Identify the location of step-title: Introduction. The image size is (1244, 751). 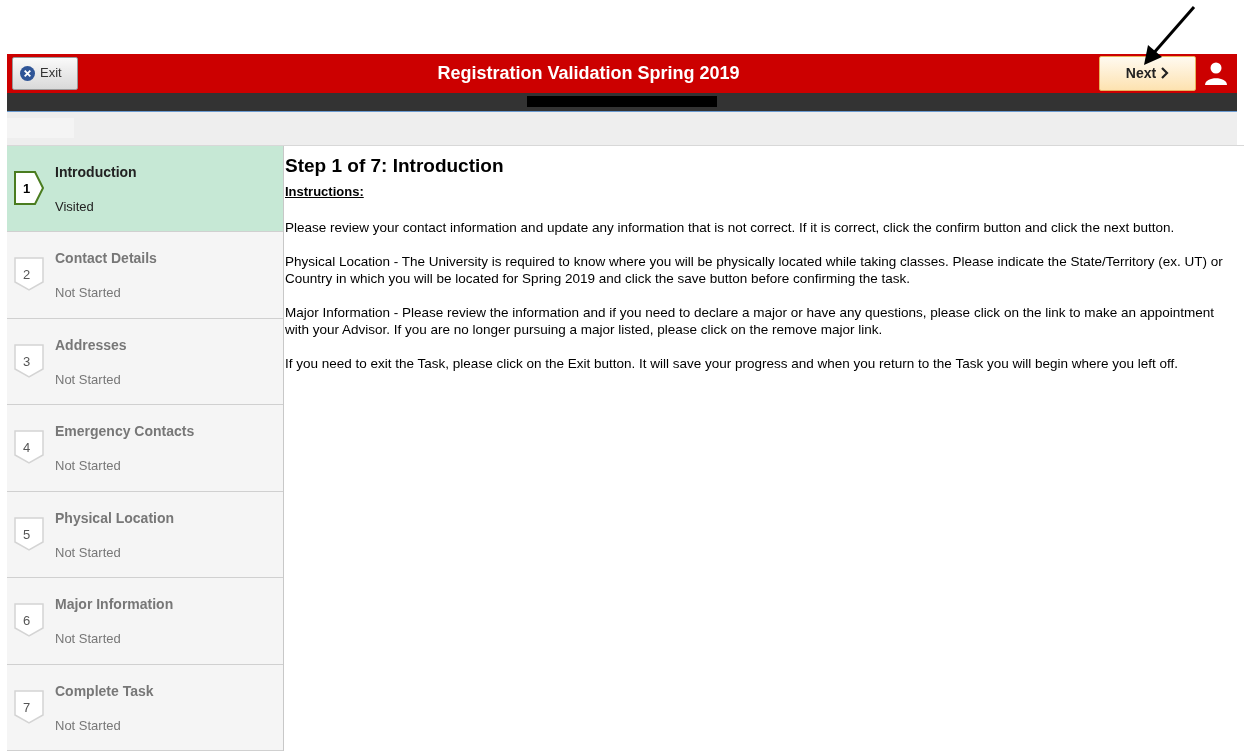
(96, 172).